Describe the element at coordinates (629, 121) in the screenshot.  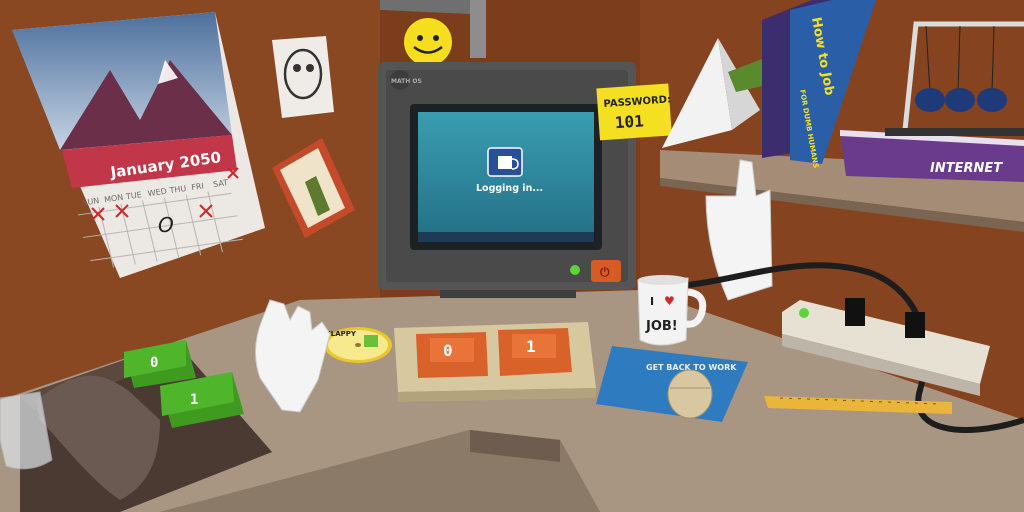
I see `sticky-line-2: 101` at that location.